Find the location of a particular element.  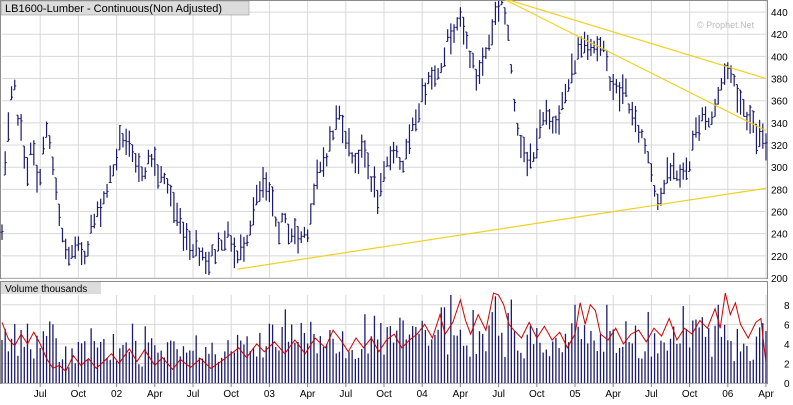

price-y-tick-label: 240 is located at coordinates (779, 235).